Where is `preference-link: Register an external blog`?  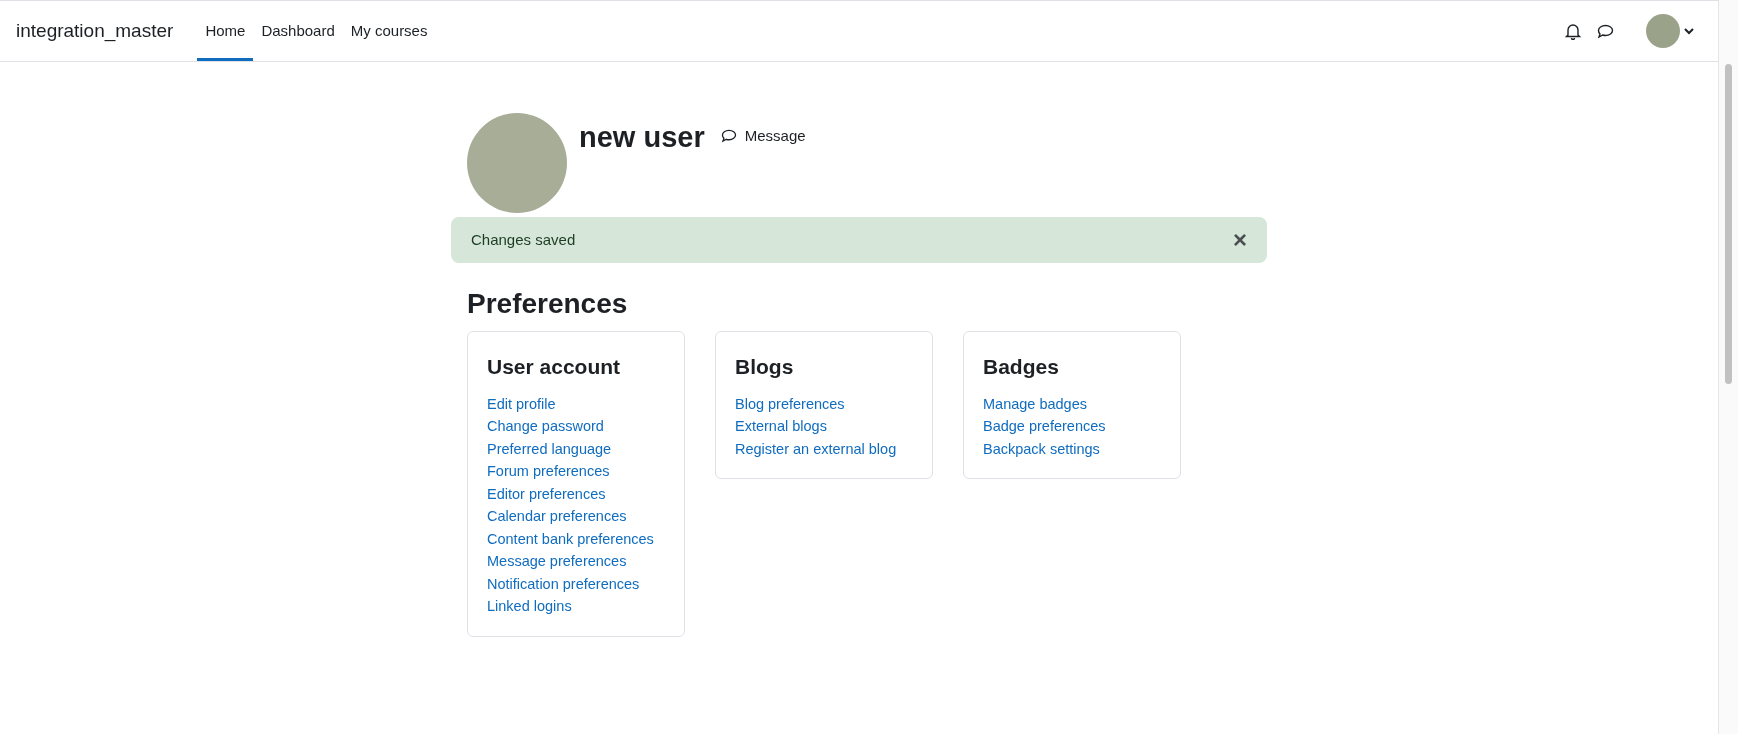
preference-link: Register an external blog is located at coordinates (824, 448).